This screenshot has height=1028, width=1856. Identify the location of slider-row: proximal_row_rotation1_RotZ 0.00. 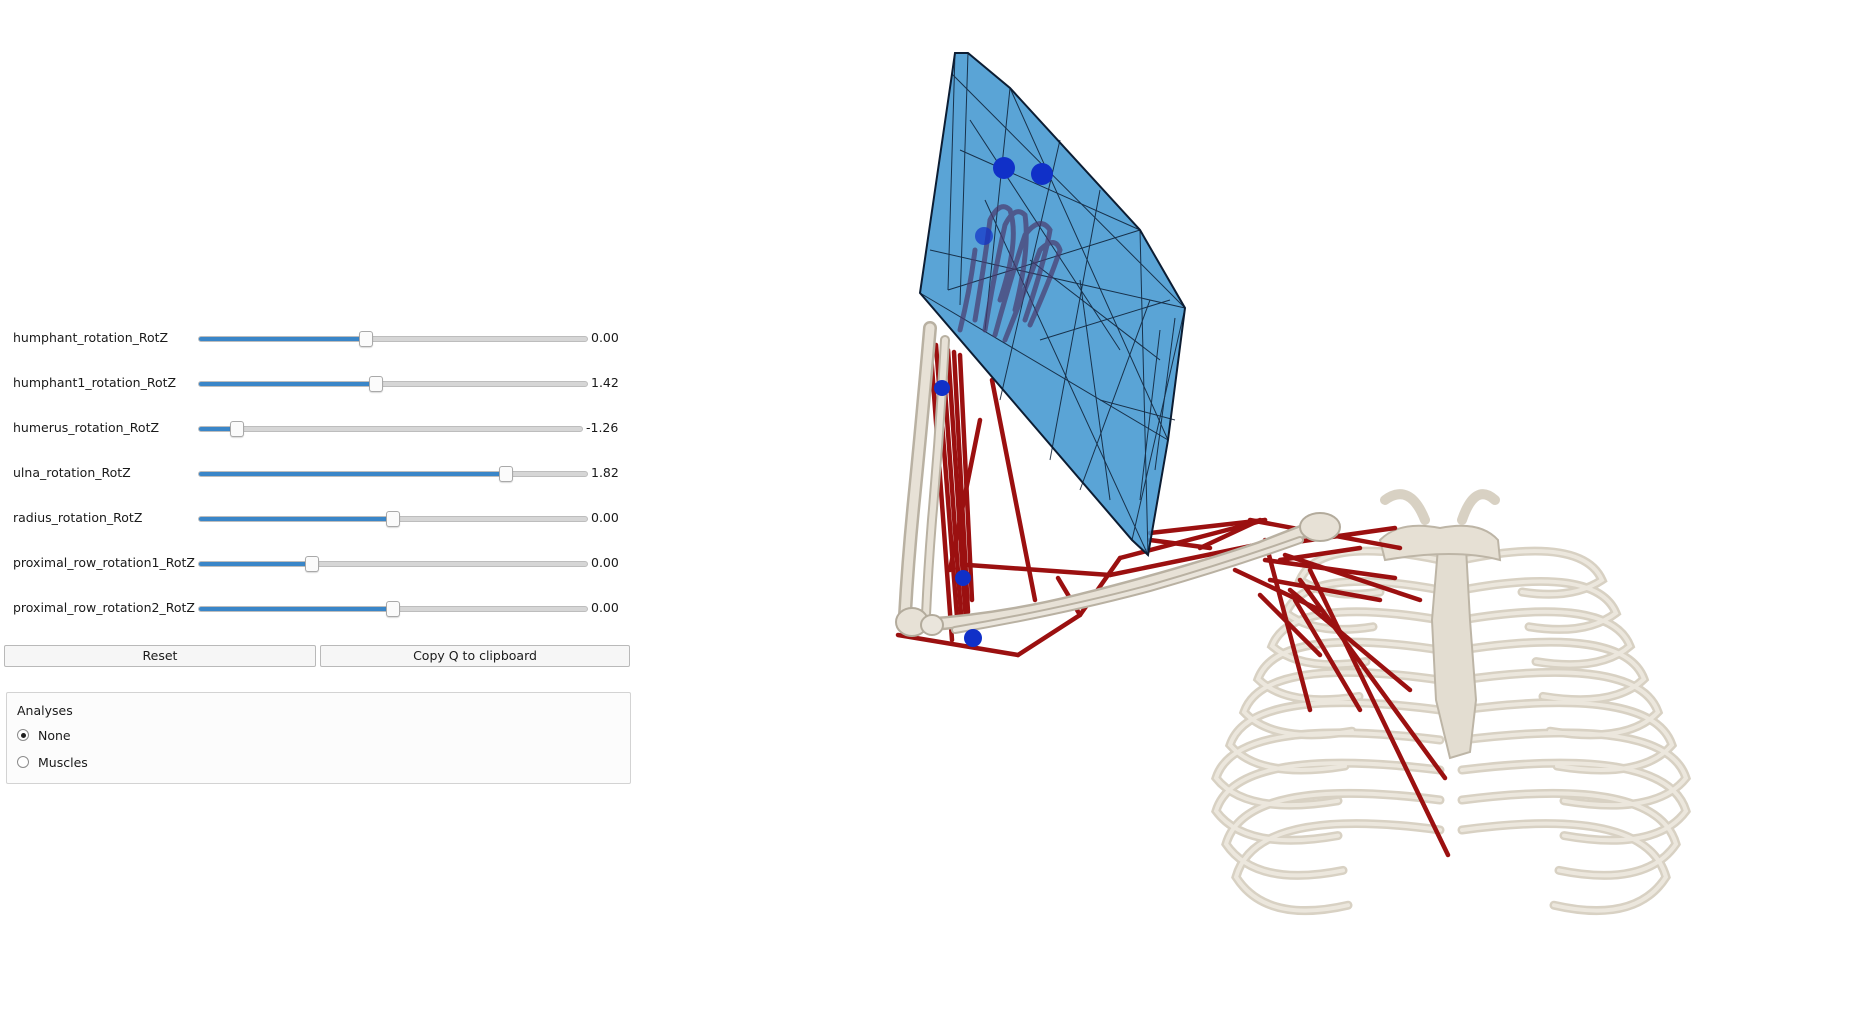
(318, 563).